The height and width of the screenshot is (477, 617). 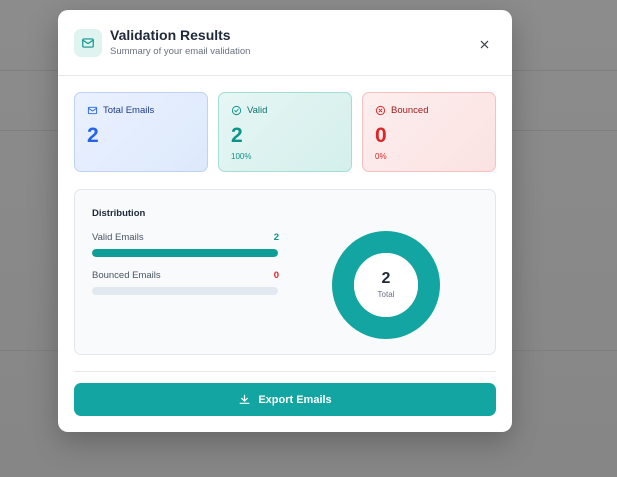 I want to click on valid-emails-bar-fill, so click(x=185, y=253).